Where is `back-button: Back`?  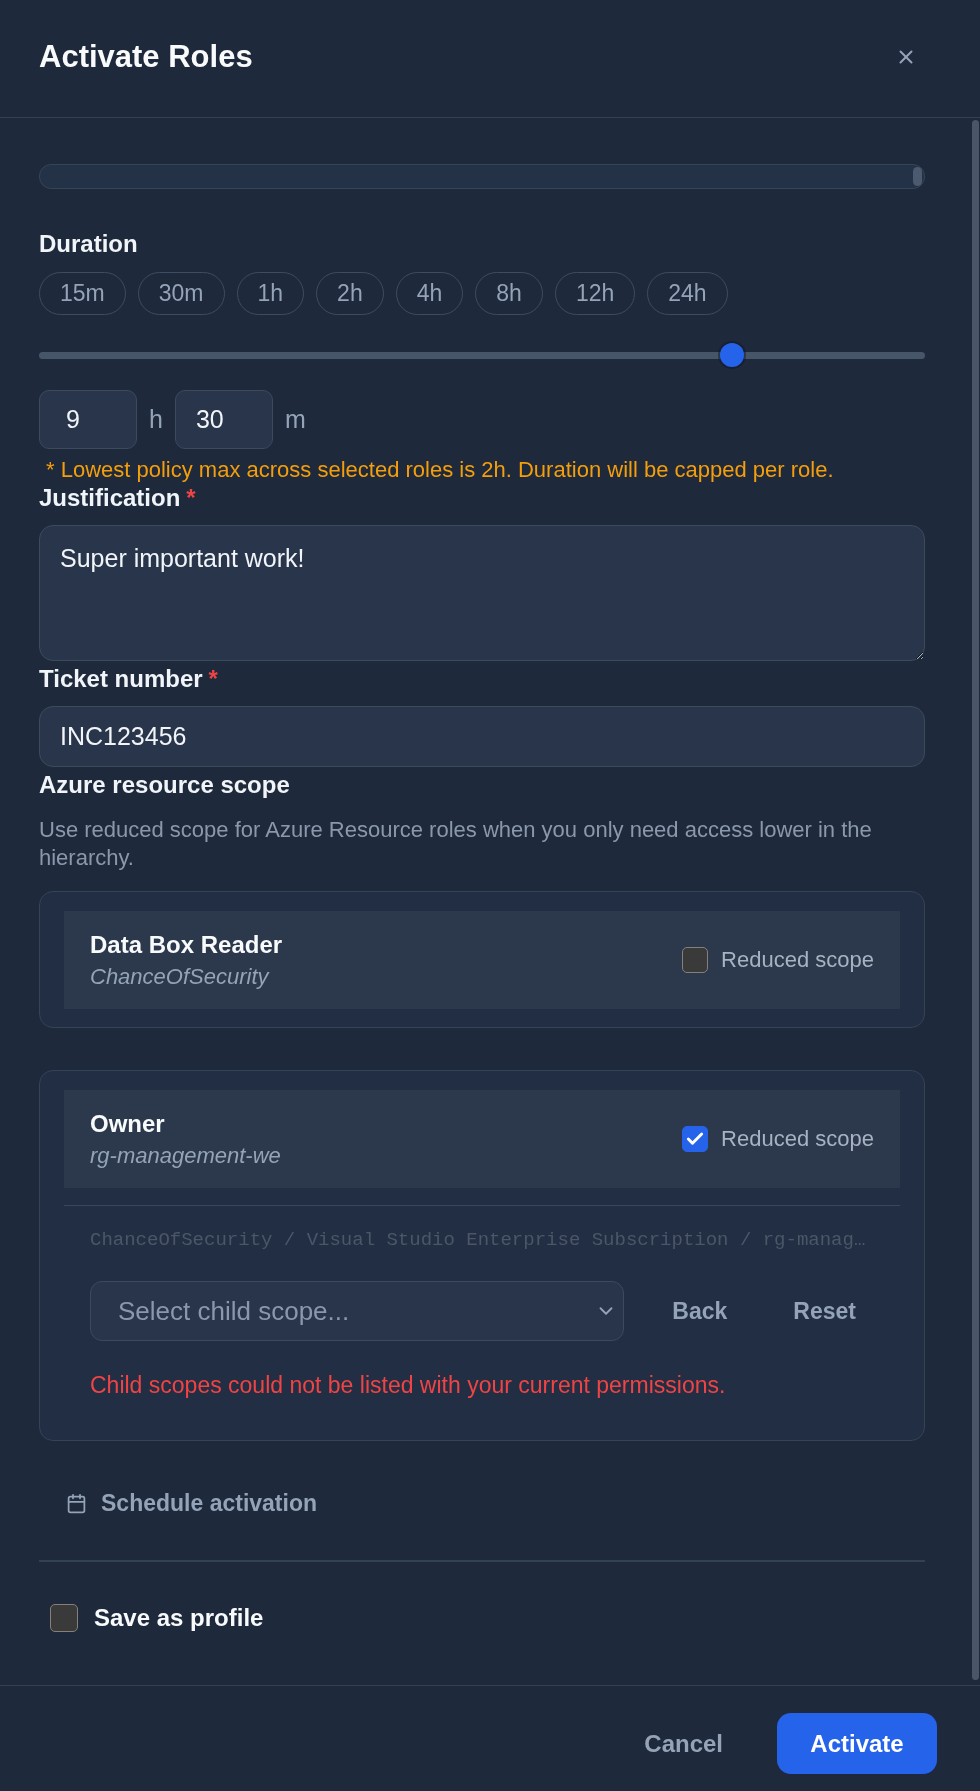
back-button: Back is located at coordinates (700, 1311).